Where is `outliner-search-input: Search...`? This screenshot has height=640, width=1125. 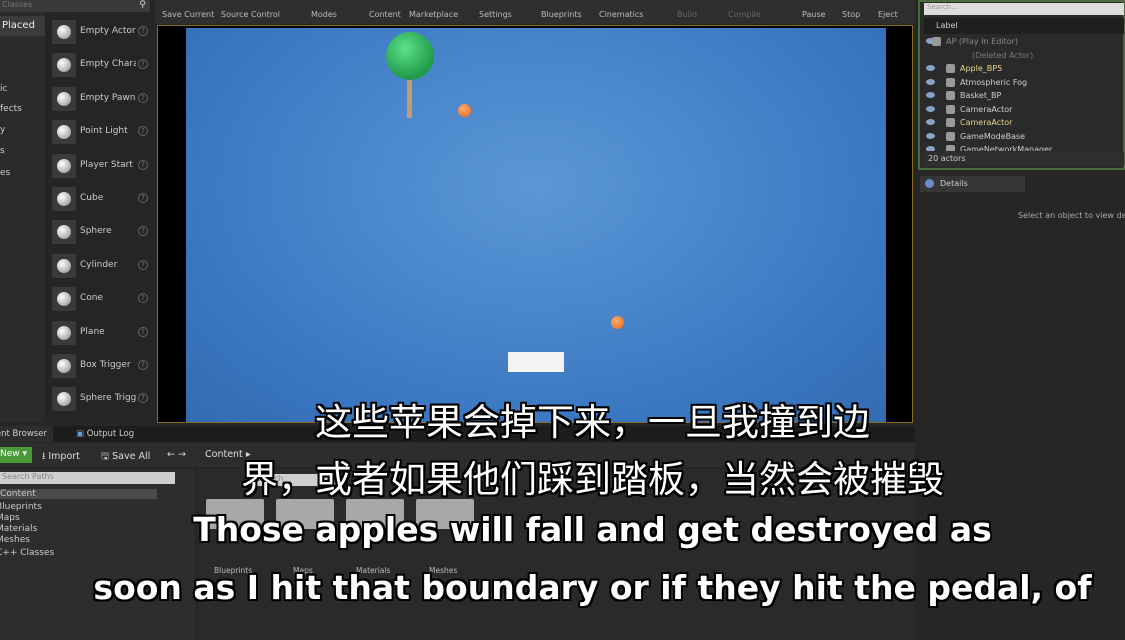
outliner-search-input: Search... is located at coordinates (1024, 9).